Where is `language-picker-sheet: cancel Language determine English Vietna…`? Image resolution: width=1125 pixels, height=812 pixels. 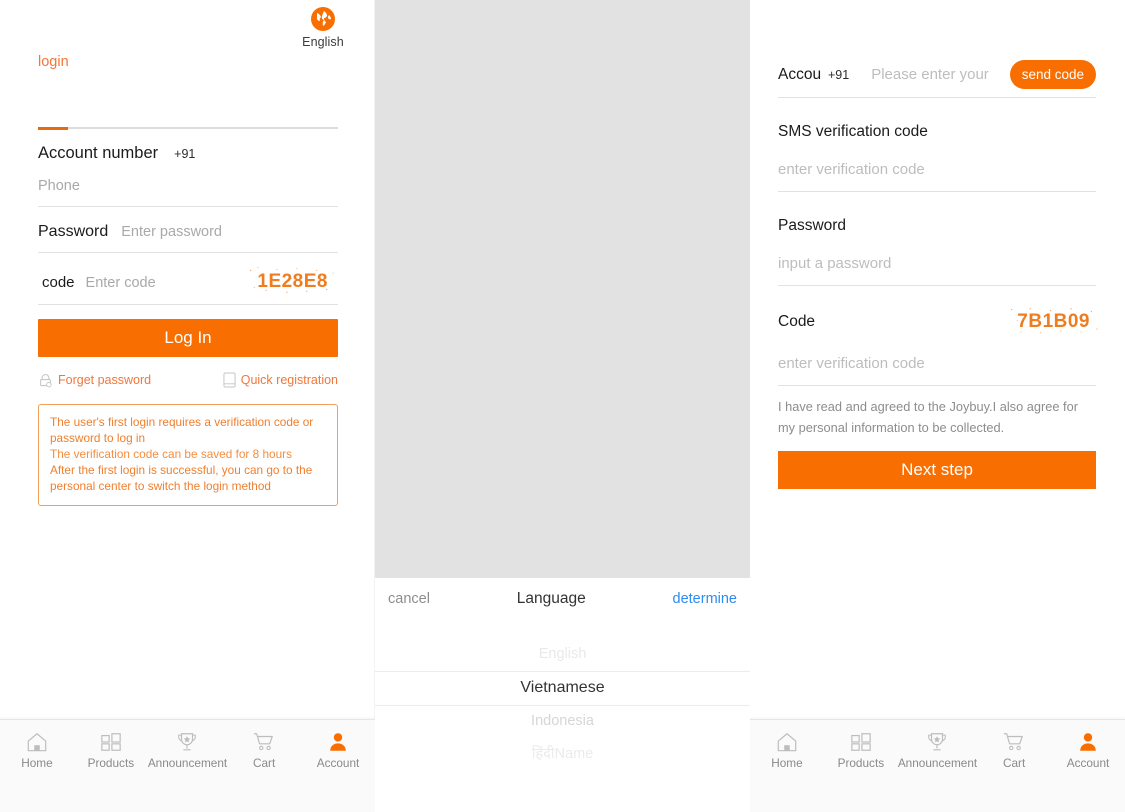 language-picker-sheet: cancel Language determine English Vietna… is located at coordinates (562, 695).